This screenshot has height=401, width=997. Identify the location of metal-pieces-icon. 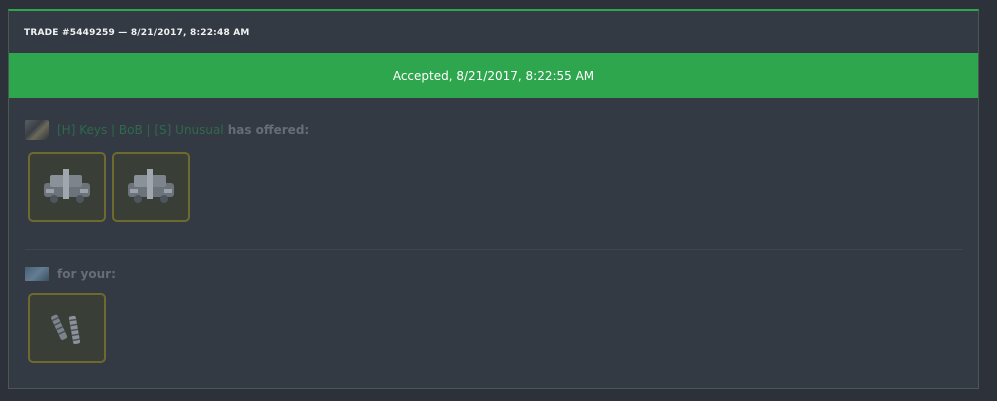
(66, 329).